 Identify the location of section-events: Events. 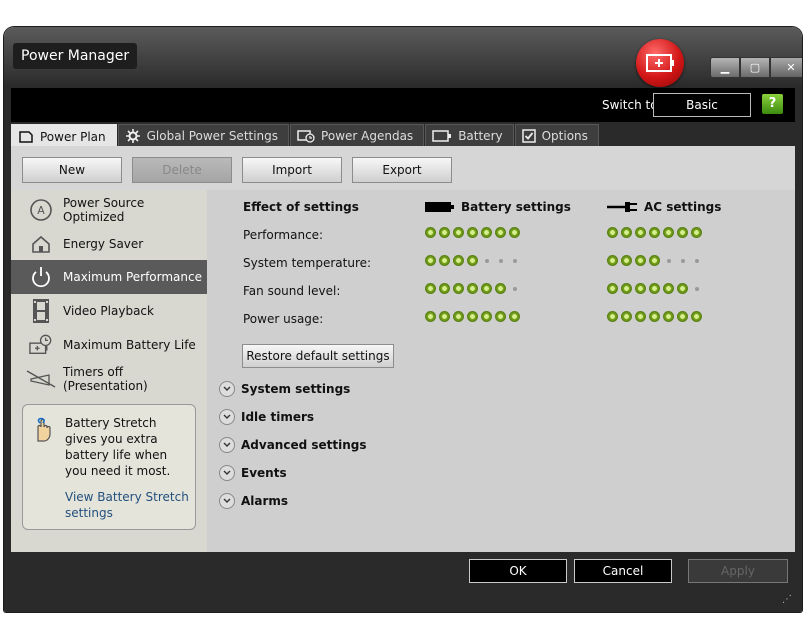
(253, 473).